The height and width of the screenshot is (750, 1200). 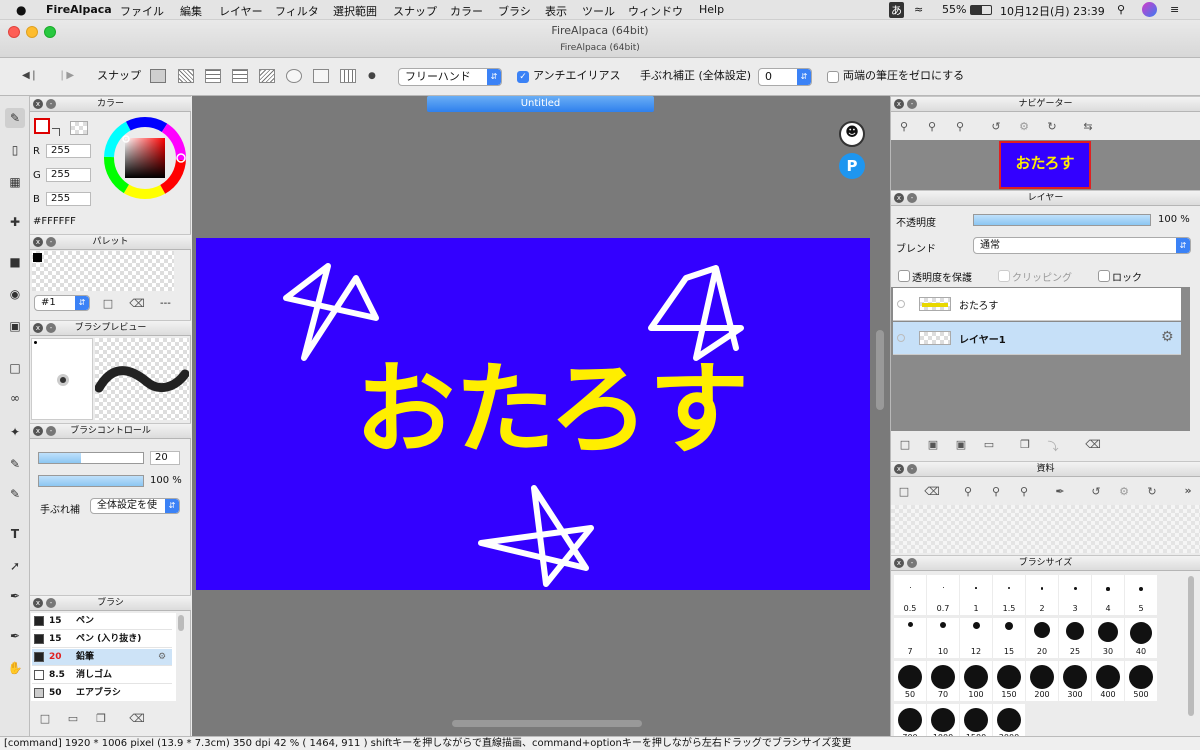 What do you see at coordinates (68, 175) in the screenshot?
I see `g-value-input: 255` at bounding box center [68, 175].